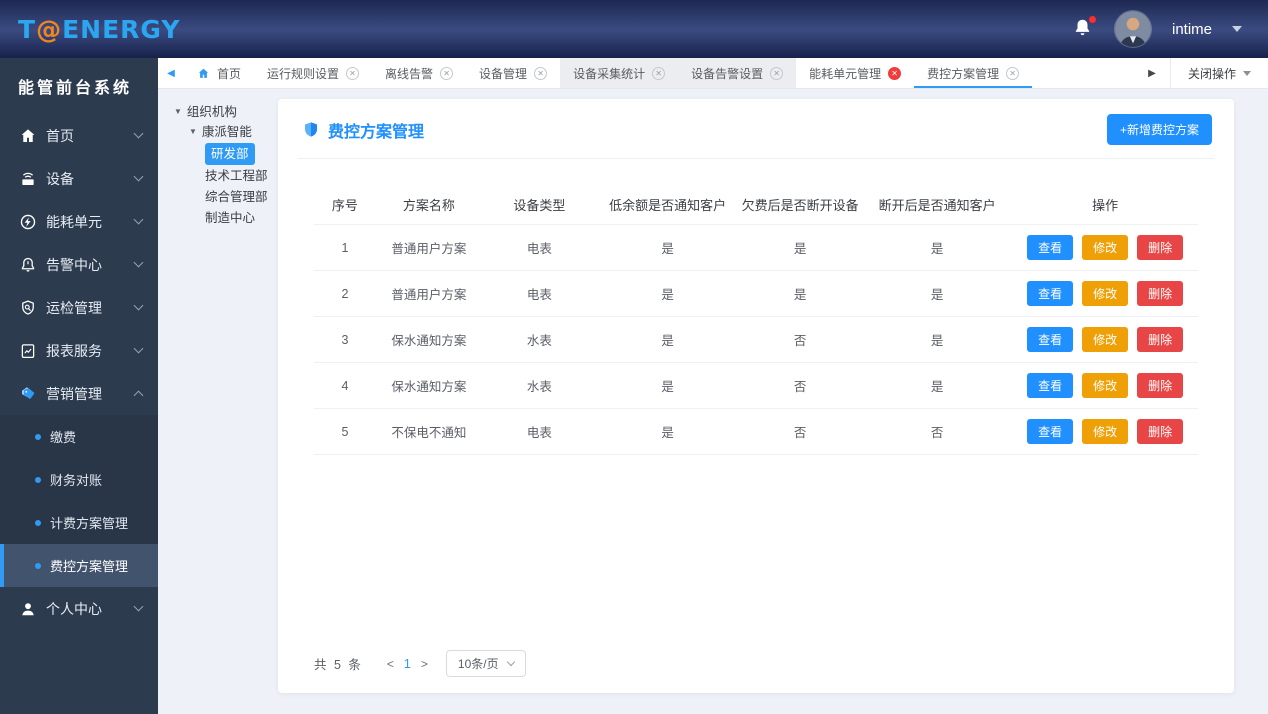 Image resolution: width=1268 pixels, height=714 pixels. What do you see at coordinates (79, 565) in the screenshot?
I see `sidebar-subitem-fee-control-plan: 费控方案管理` at bounding box center [79, 565].